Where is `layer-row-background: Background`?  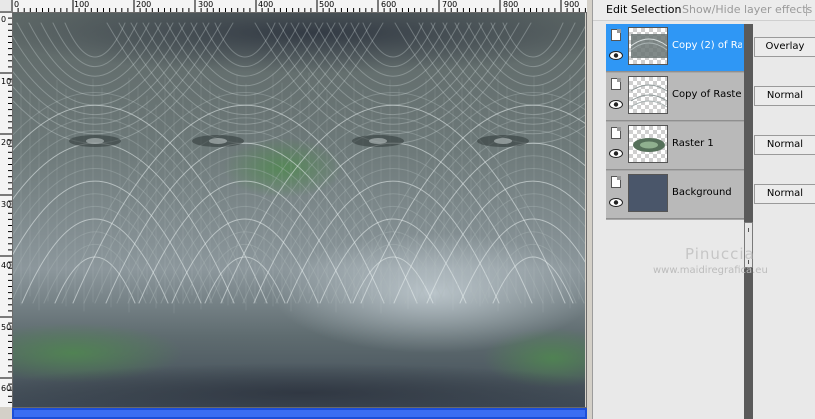 layer-row-background: Background is located at coordinates (675, 195).